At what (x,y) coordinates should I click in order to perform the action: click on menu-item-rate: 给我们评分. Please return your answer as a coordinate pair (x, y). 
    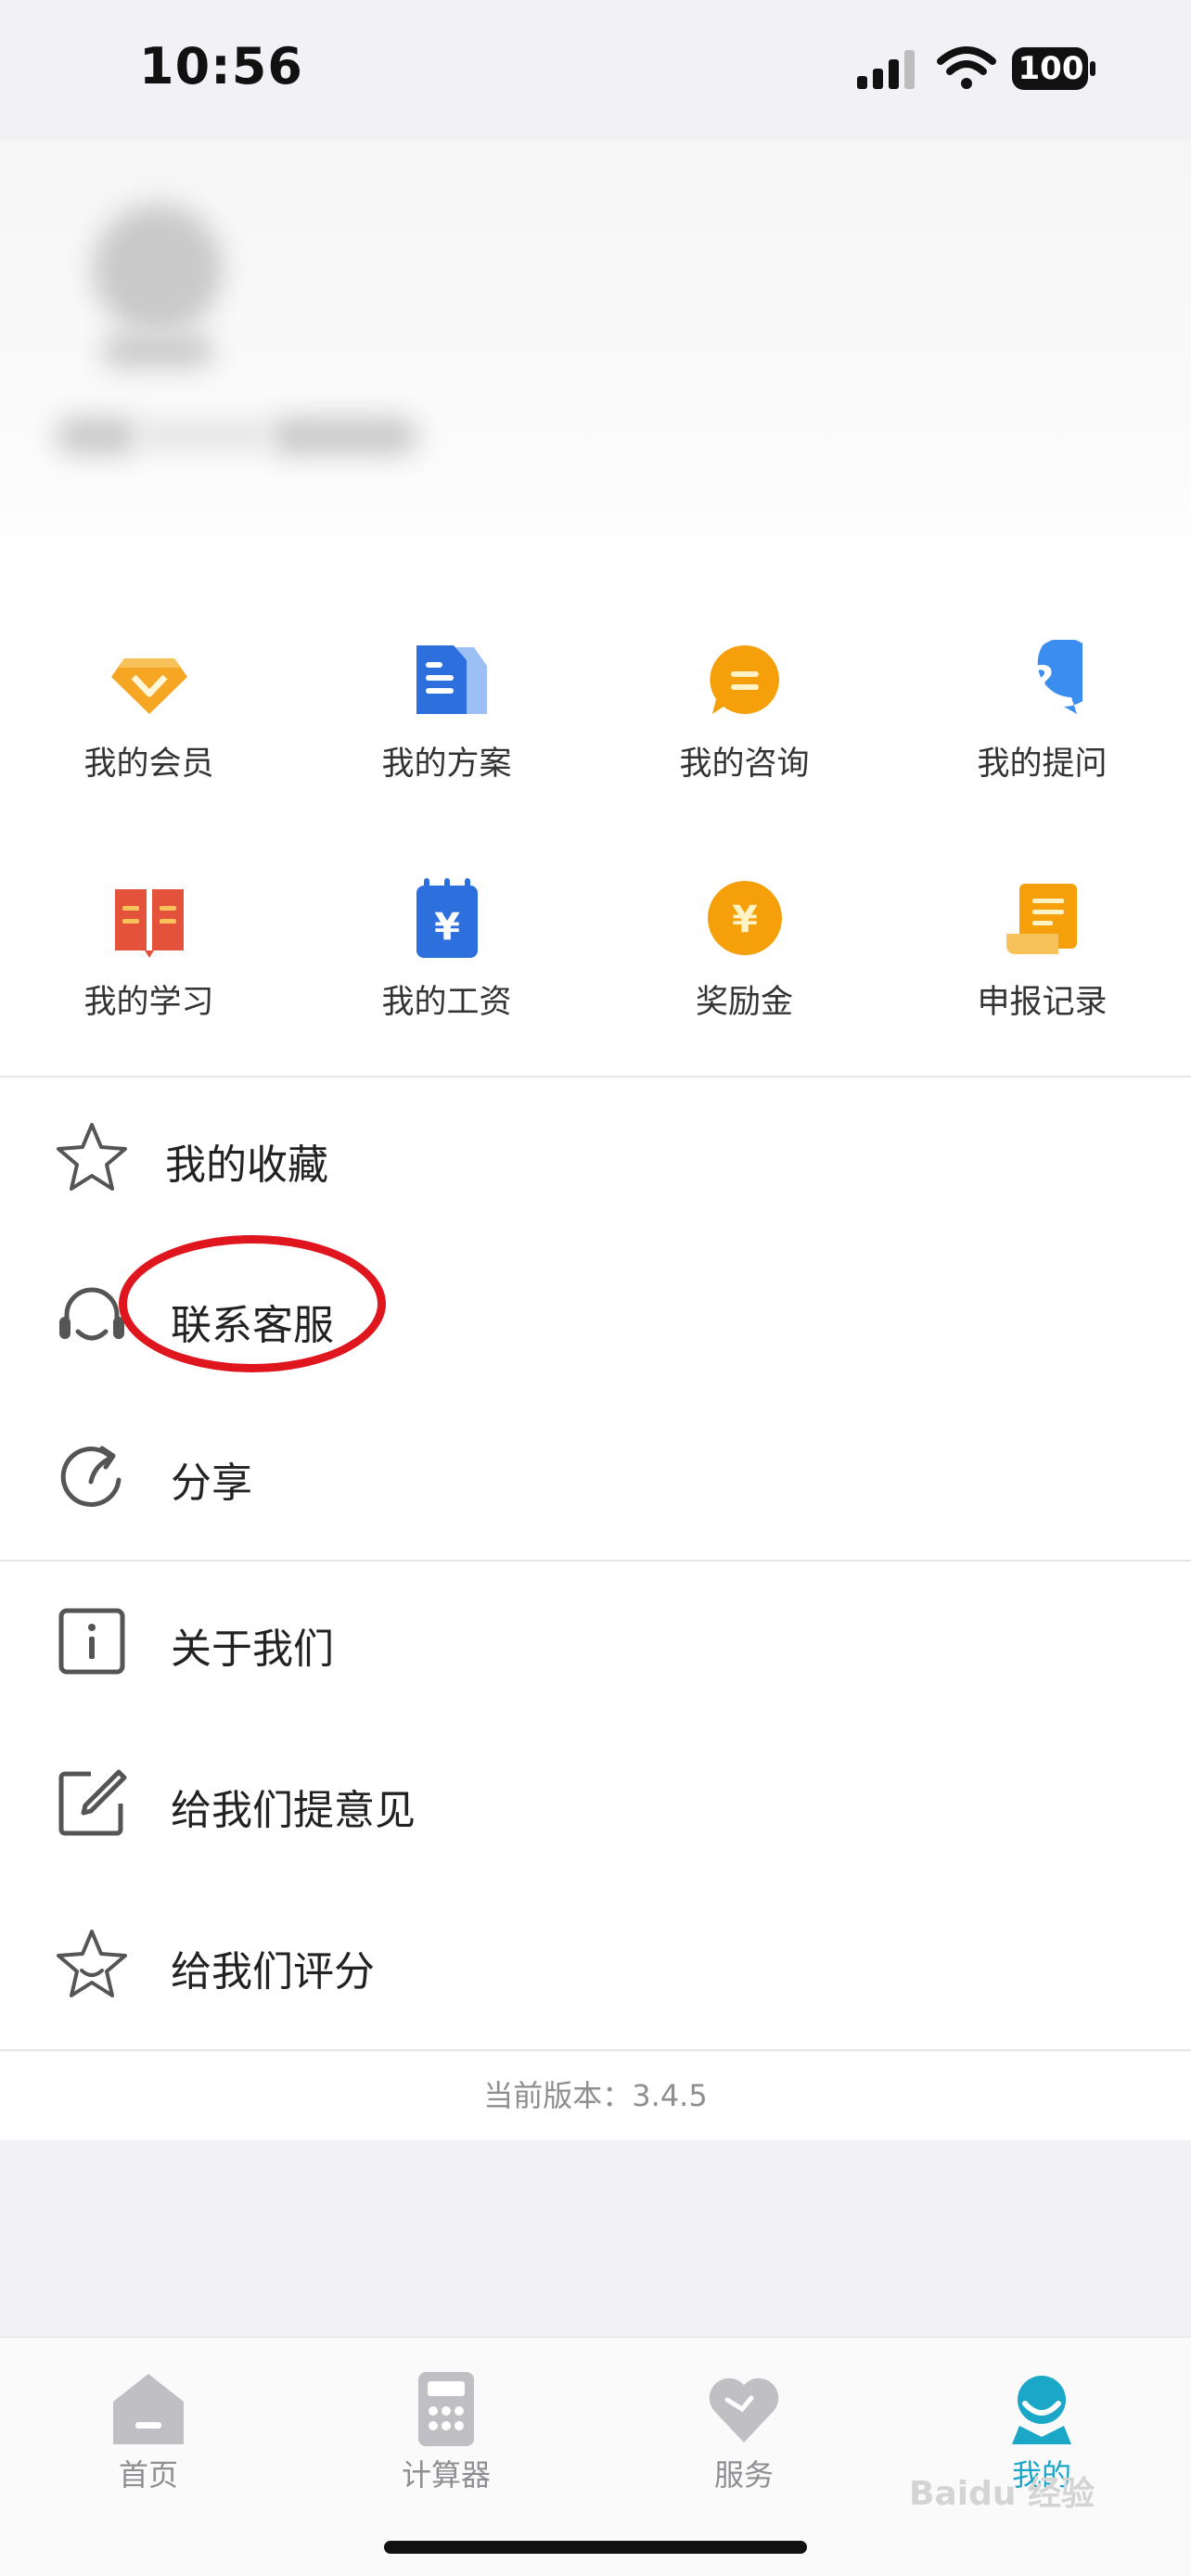
    Looking at the image, I should click on (595, 1963).